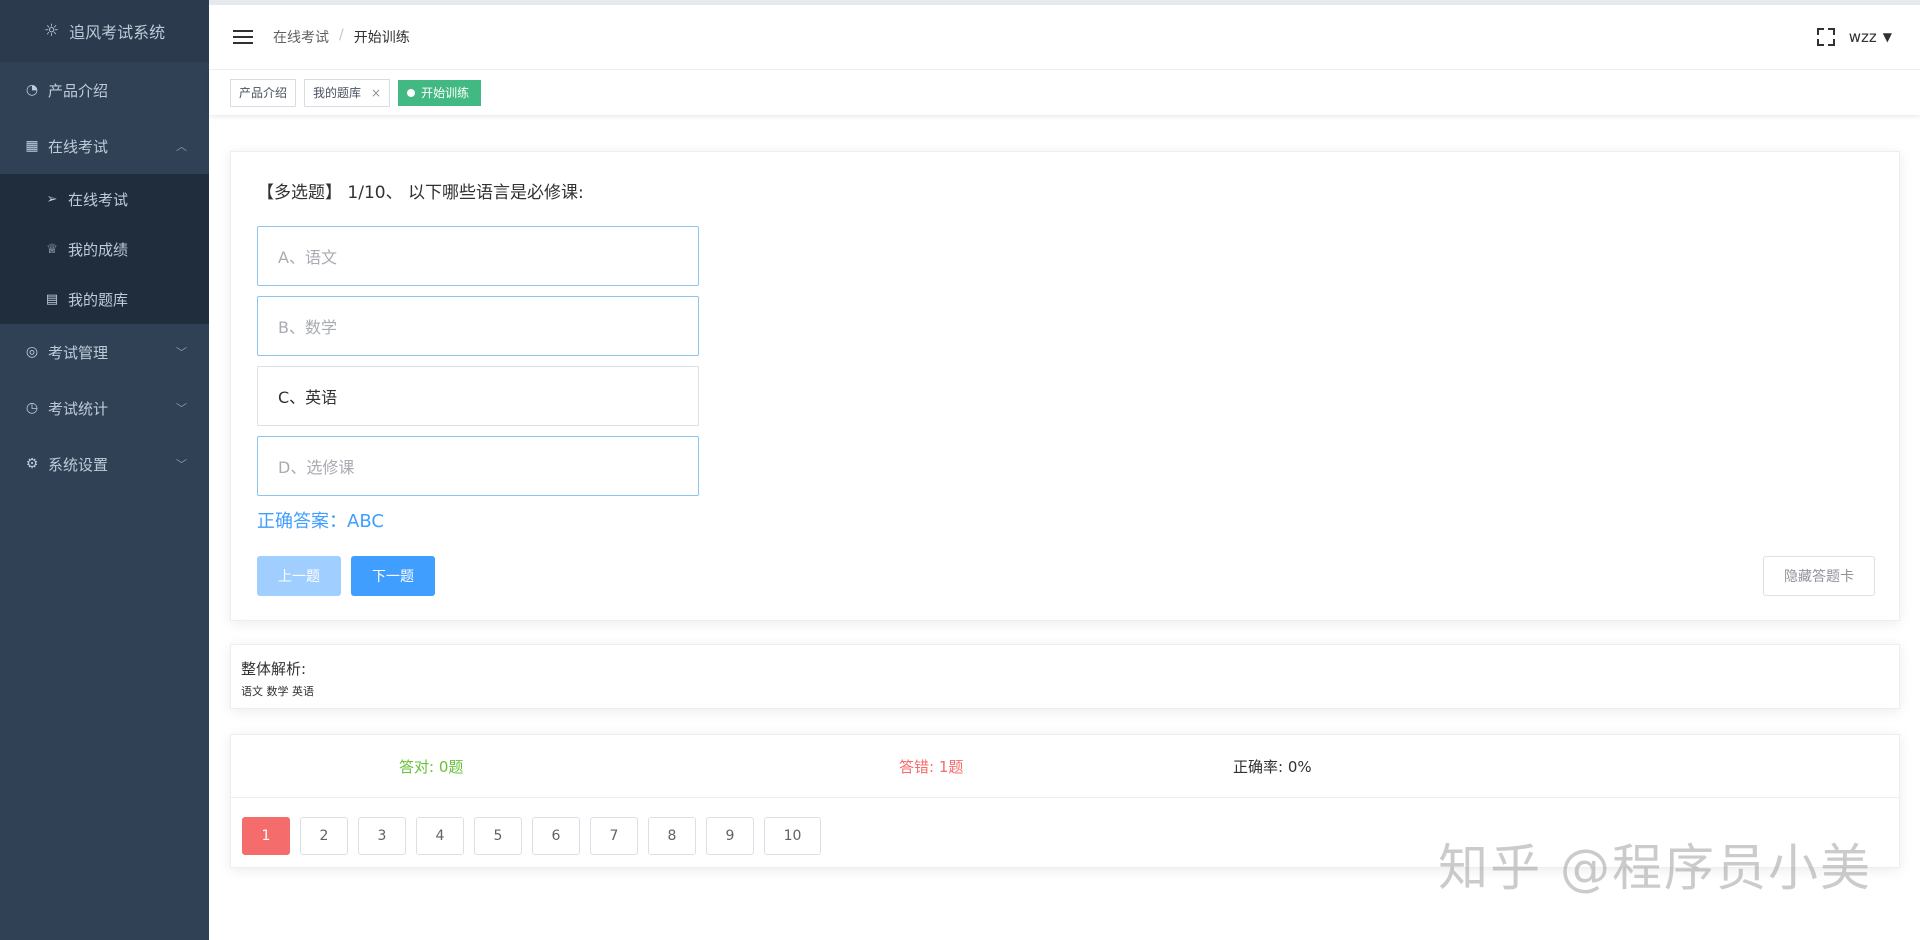 This screenshot has height=940, width=1920. What do you see at coordinates (1862, 37) in the screenshot?
I see `username: wzz` at bounding box center [1862, 37].